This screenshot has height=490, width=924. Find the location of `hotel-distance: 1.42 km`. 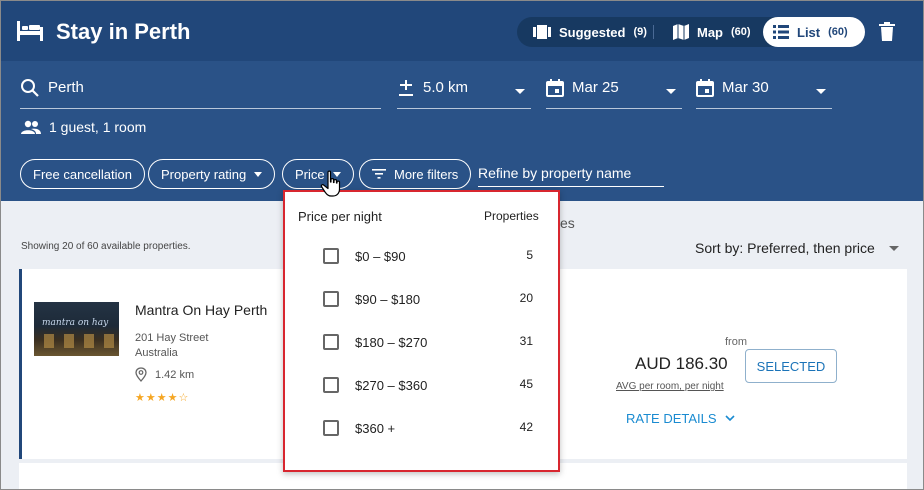

hotel-distance: 1.42 km is located at coordinates (164, 374).